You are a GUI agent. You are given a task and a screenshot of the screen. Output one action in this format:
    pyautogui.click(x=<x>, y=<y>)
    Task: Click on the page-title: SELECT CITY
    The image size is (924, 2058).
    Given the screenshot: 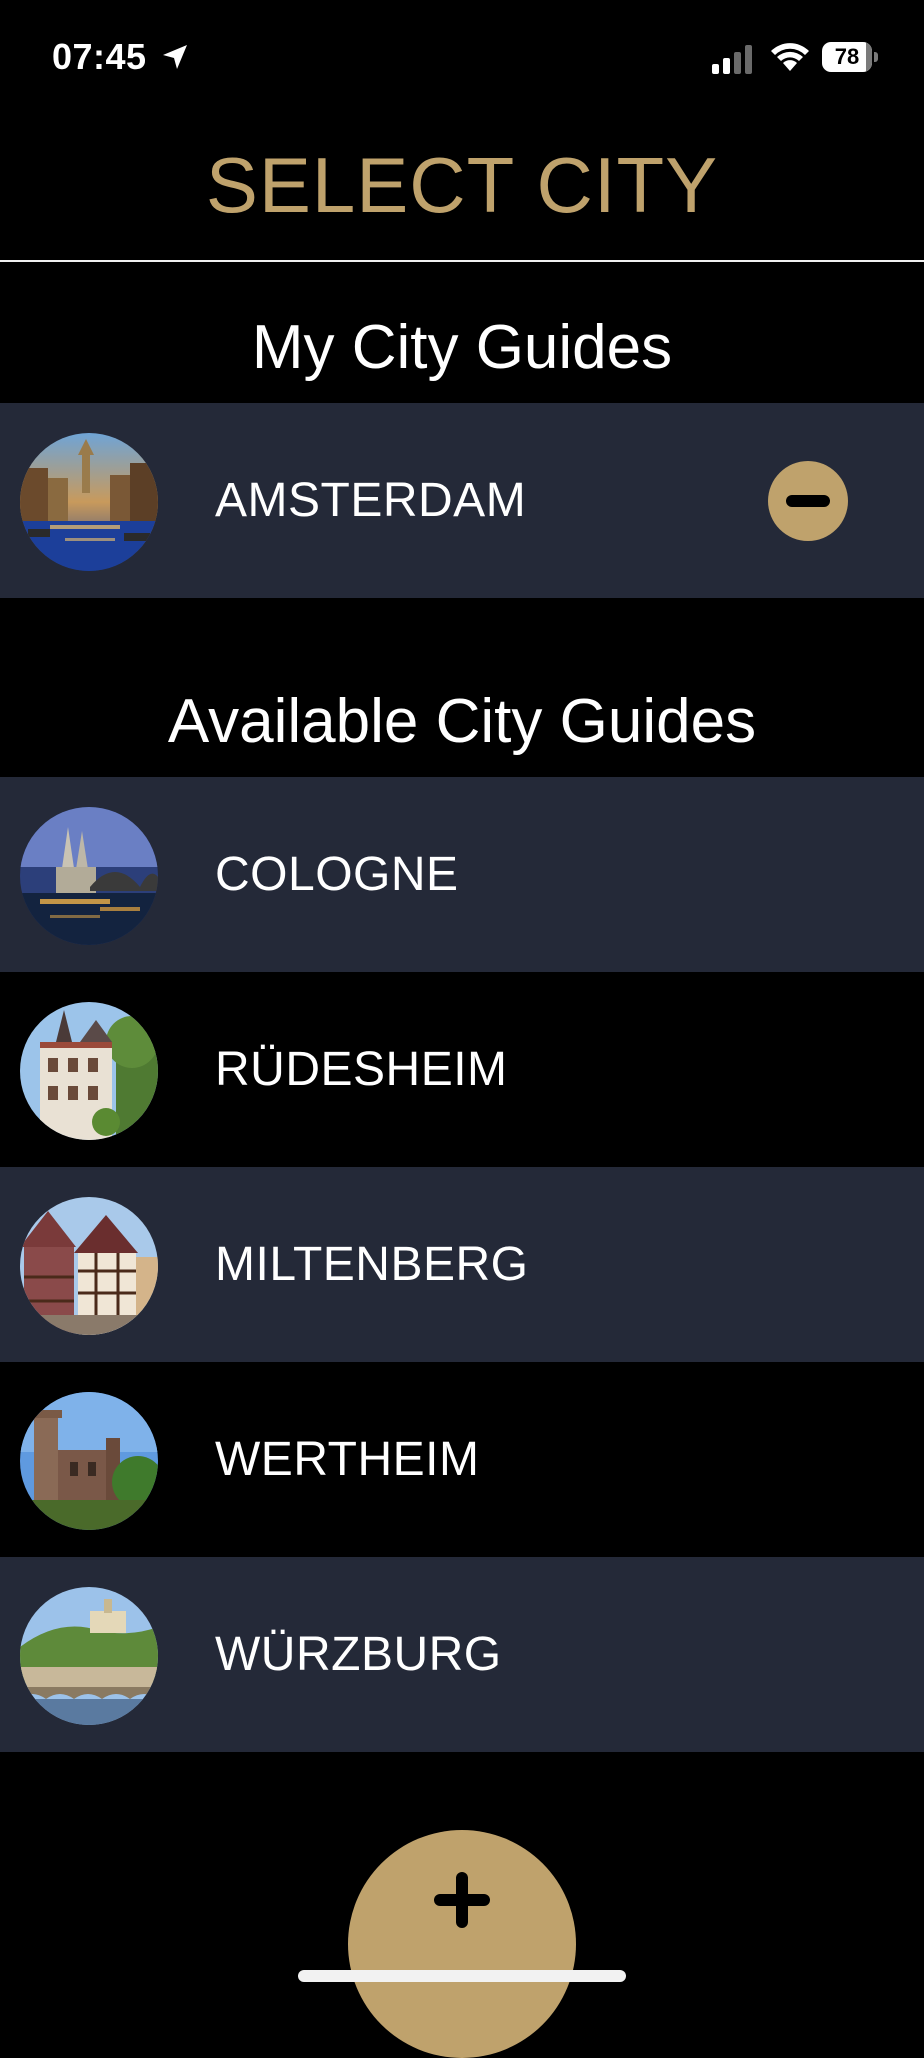 What is the action you would take?
    pyautogui.click(x=462, y=185)
    